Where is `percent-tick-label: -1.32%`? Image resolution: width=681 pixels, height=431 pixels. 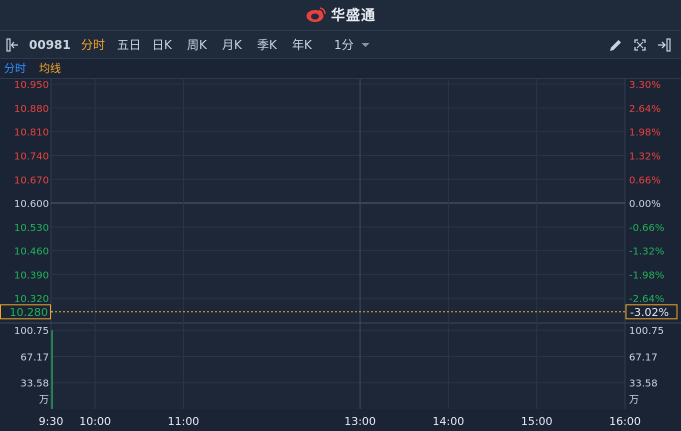
percent-tick-label: -1.32% is located at coordinates (646, 252).